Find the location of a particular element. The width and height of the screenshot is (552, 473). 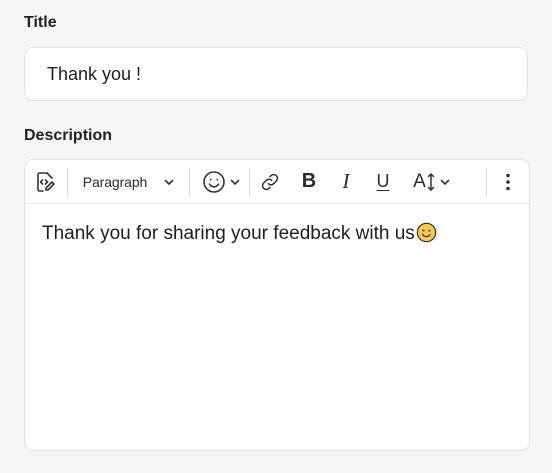

more-vertical-icon is located at coordinates (508, 181).